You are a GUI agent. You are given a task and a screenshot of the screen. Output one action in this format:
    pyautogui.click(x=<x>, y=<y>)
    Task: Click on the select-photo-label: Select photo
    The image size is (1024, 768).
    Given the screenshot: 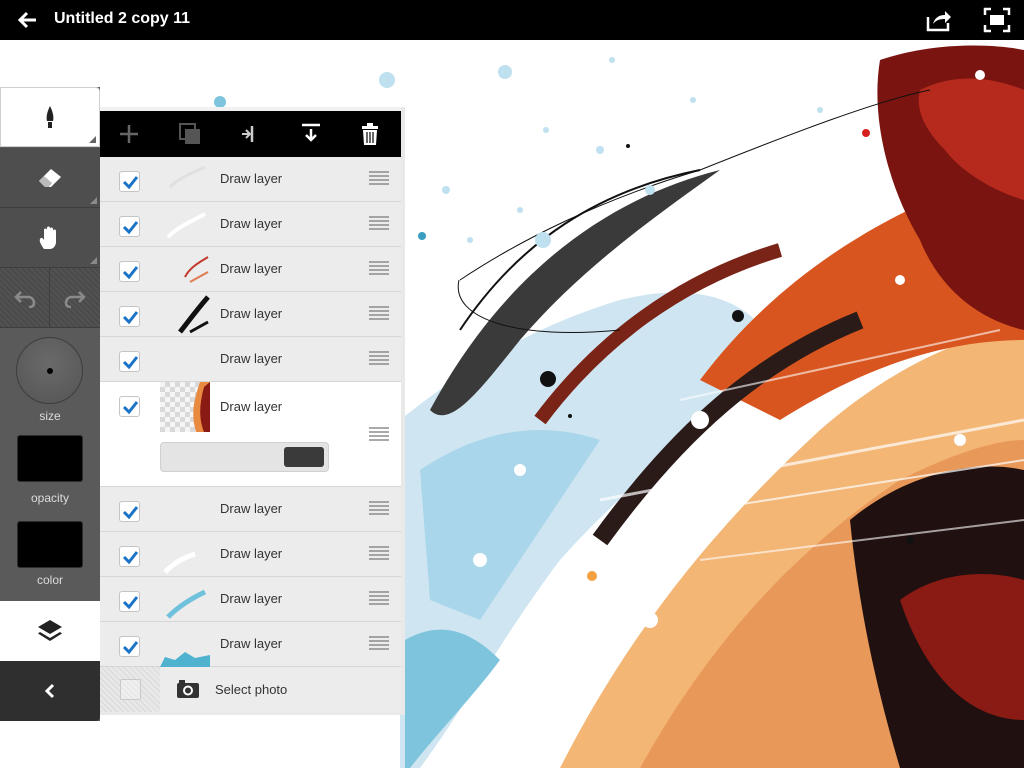 What is the action you would take?
    pyautogui.click(x=251, y=689)
    